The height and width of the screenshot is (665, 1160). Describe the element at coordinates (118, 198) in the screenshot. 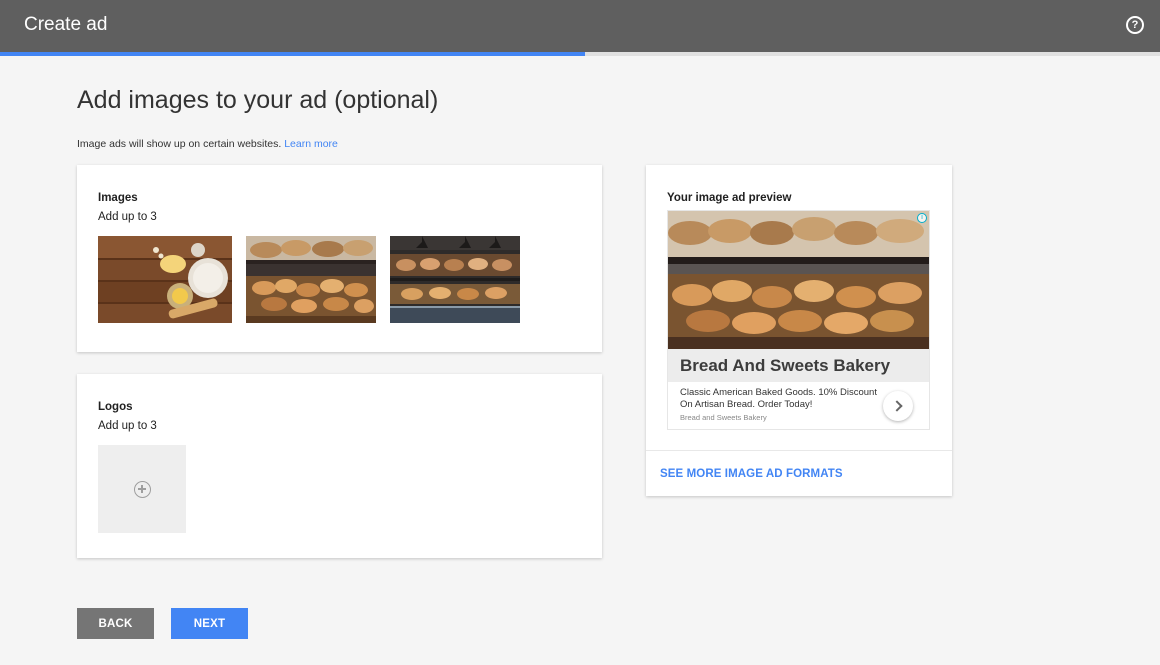

I see `images-heading: Images` at that location.